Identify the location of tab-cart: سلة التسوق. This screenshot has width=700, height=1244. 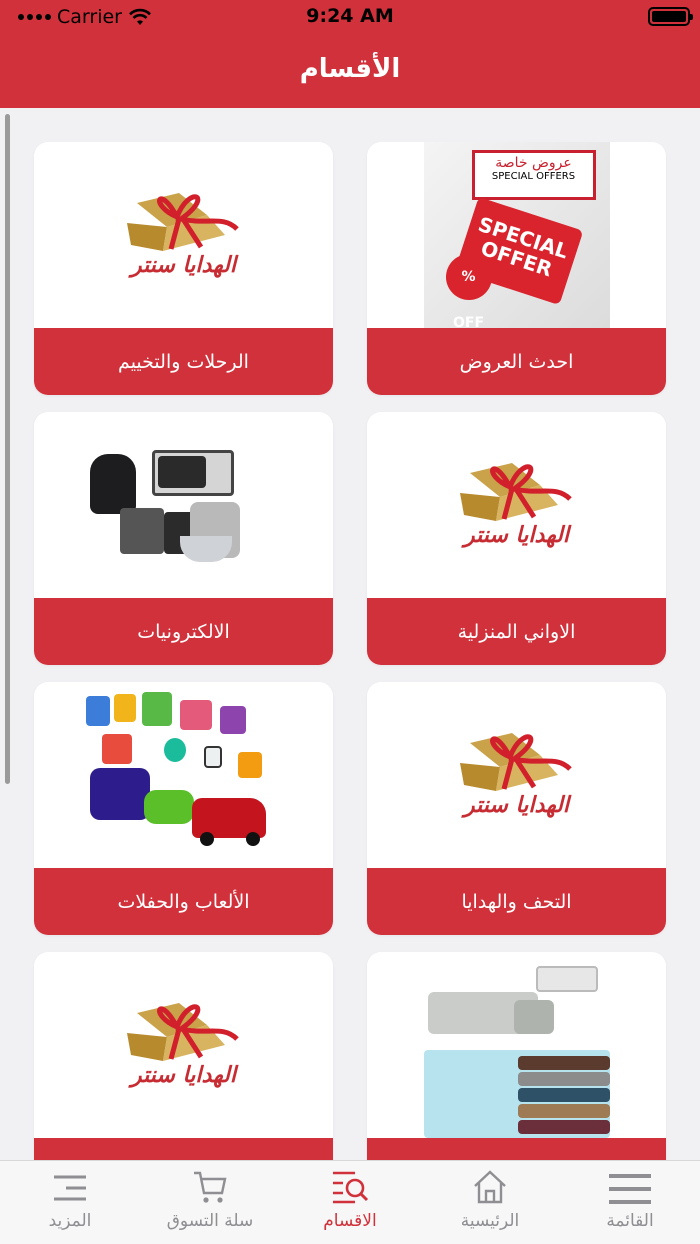
(210, 1202).